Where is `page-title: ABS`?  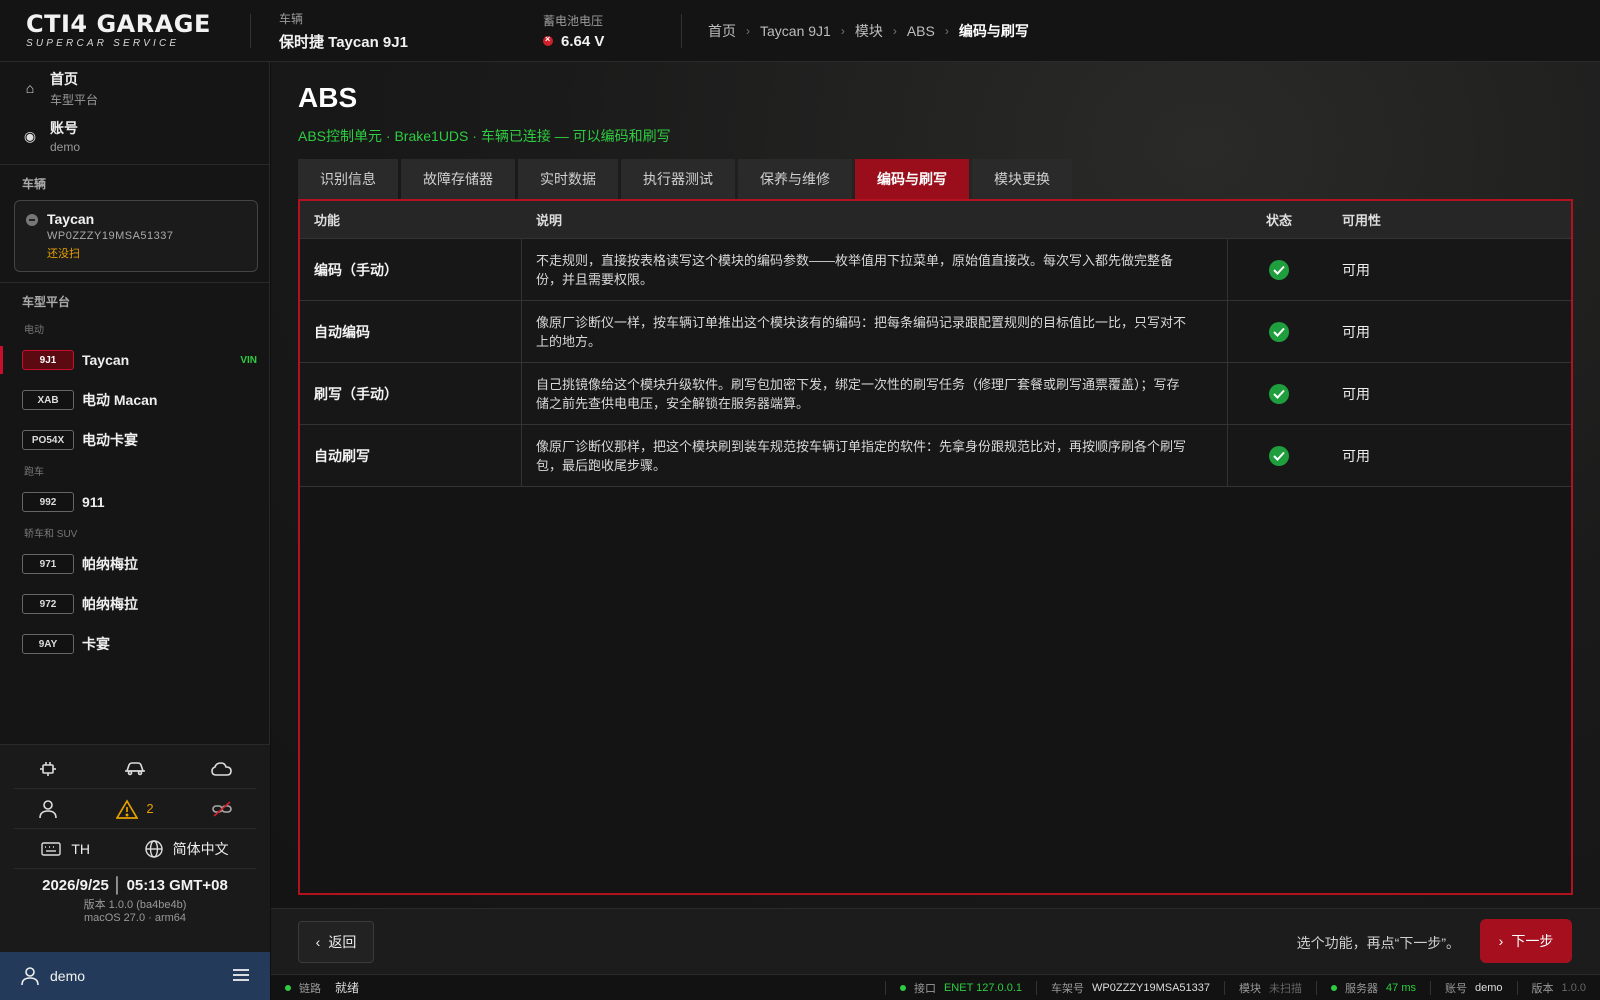
page-title: ABS is located at coordinates (328, 97).